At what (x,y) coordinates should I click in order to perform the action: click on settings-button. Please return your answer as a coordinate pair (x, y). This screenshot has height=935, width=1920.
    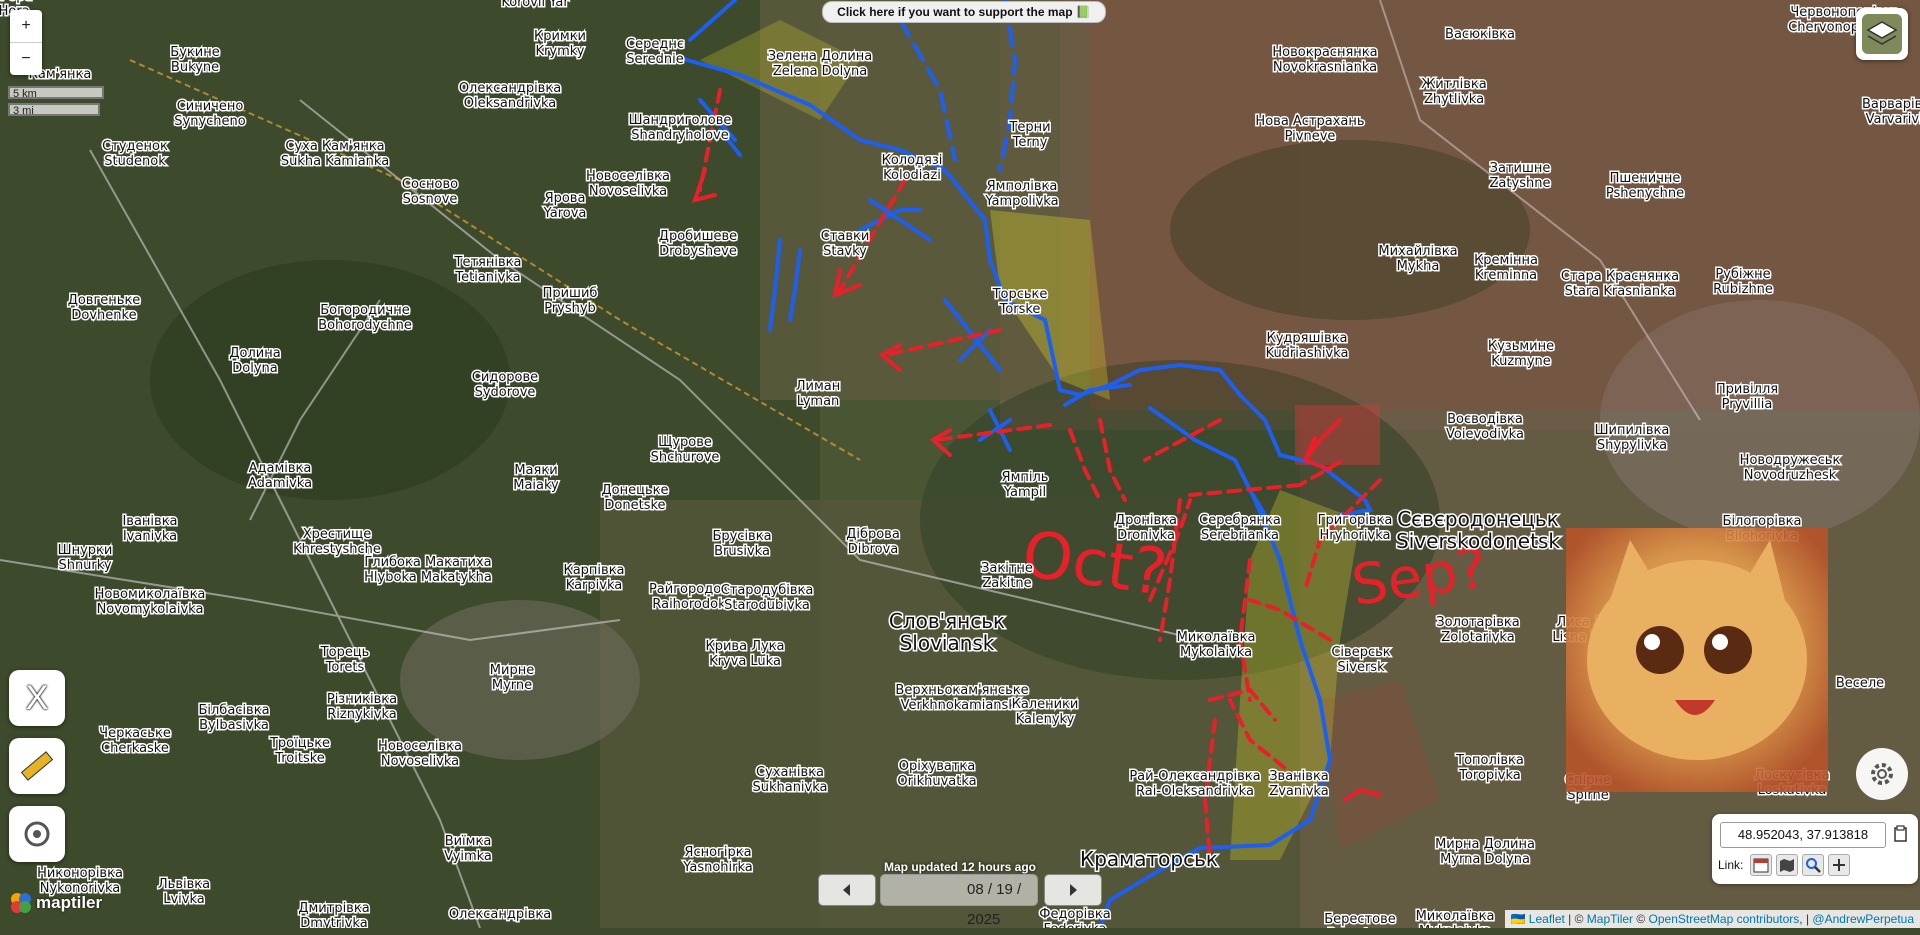
    Looking at the image, I should click on (1882, 774).